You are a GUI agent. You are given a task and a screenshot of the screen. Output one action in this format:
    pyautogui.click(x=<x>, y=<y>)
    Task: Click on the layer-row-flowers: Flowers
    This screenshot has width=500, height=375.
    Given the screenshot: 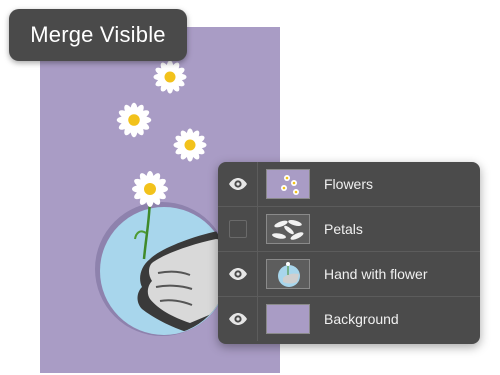 What is the action you would take?
    pyautogui.click(x=349, y=184)
    